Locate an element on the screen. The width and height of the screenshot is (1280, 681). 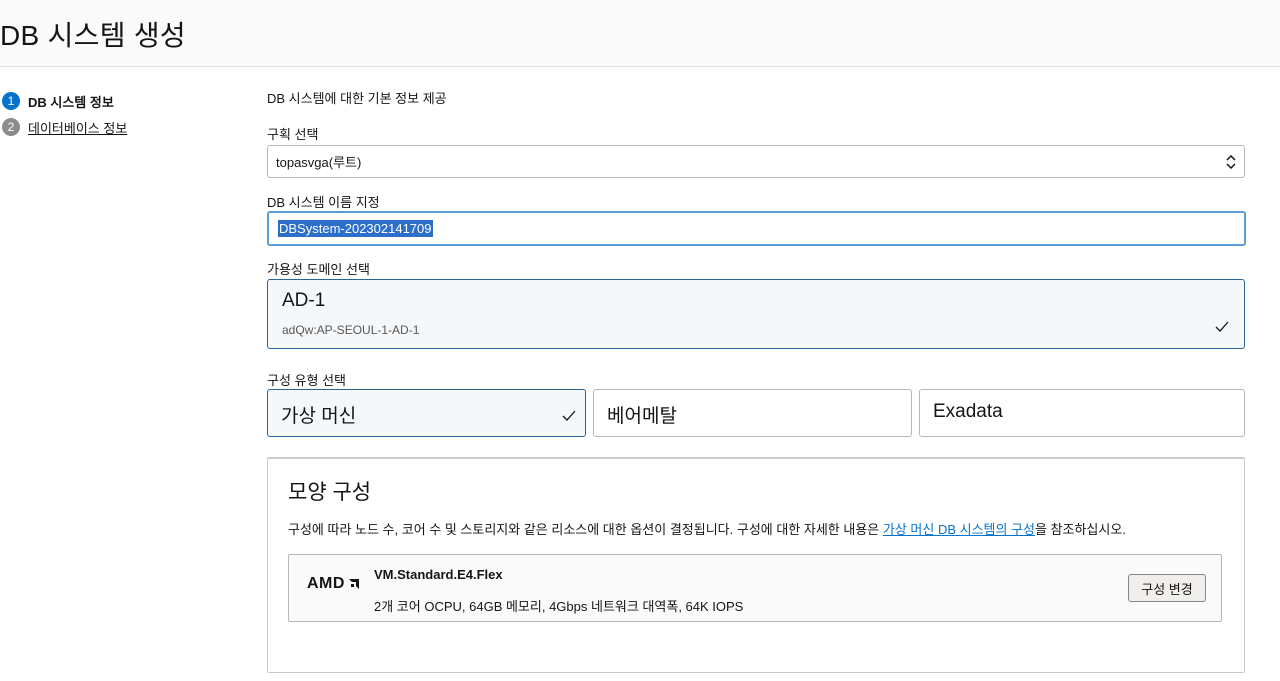
step-label: DB 시스템 정보 is located at coordinates (71, 102).